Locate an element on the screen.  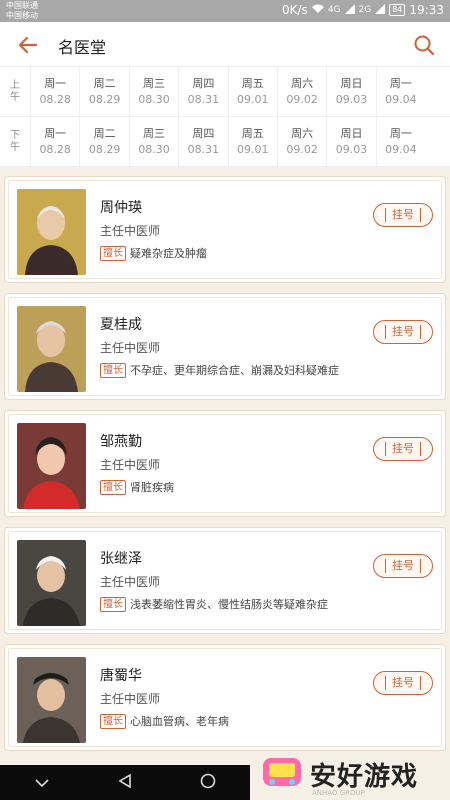
watermark-text: 安好游戏 is located at coordinates (364, 776).